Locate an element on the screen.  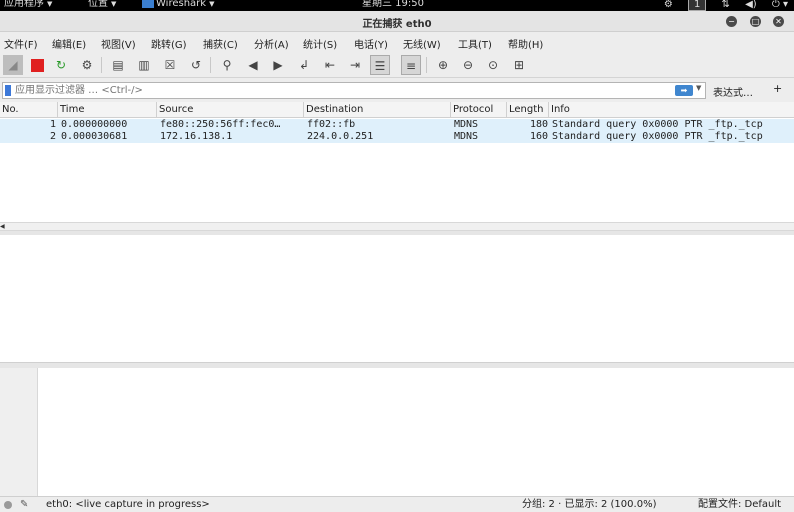
capture-comment-icon: ✎ is located at coordinates (24, 504).